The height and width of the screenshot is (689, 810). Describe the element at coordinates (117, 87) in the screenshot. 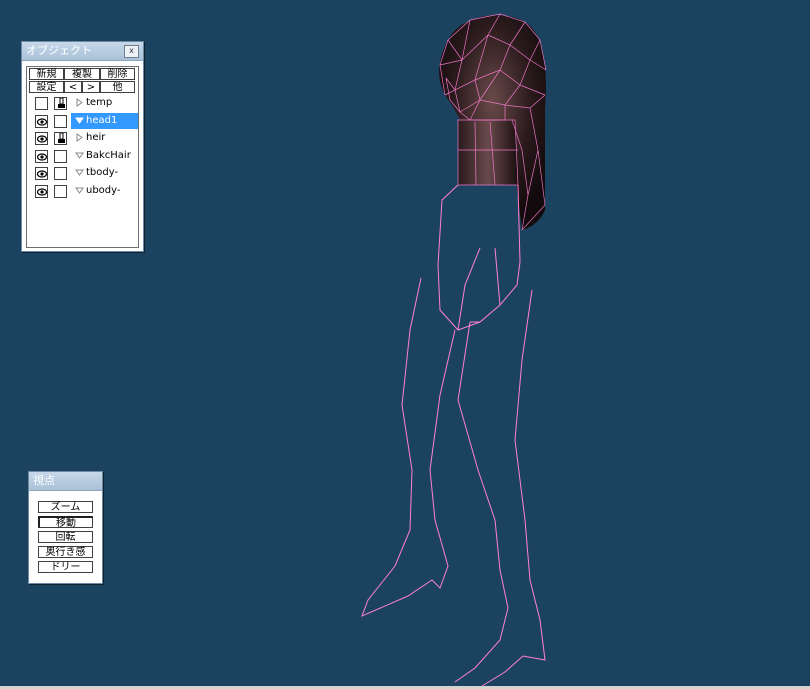

I see `other-button: 他` at that location.